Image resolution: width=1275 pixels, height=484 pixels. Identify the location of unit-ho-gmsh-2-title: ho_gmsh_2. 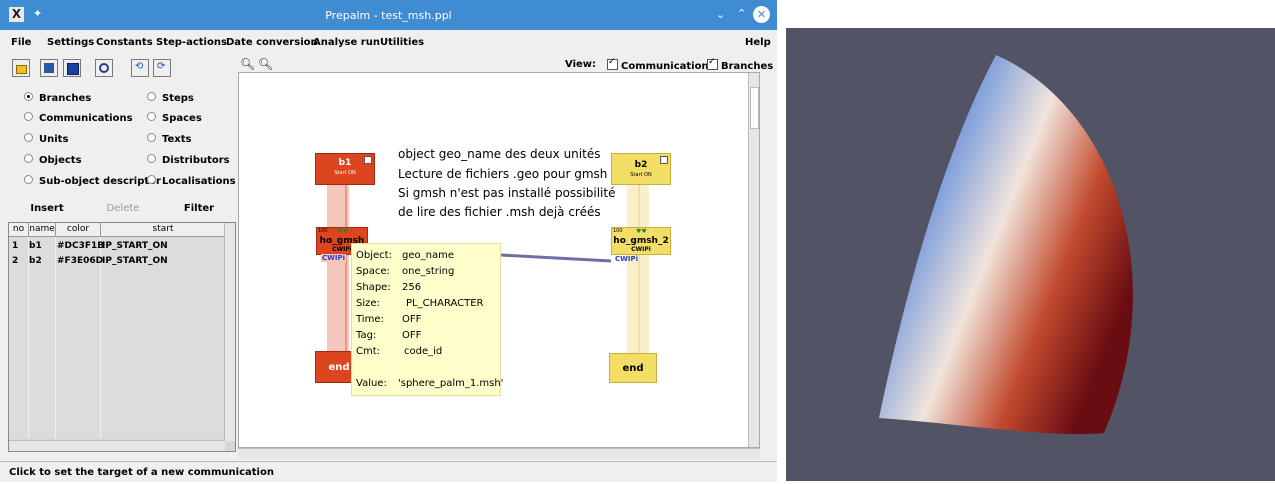
(641, 241).